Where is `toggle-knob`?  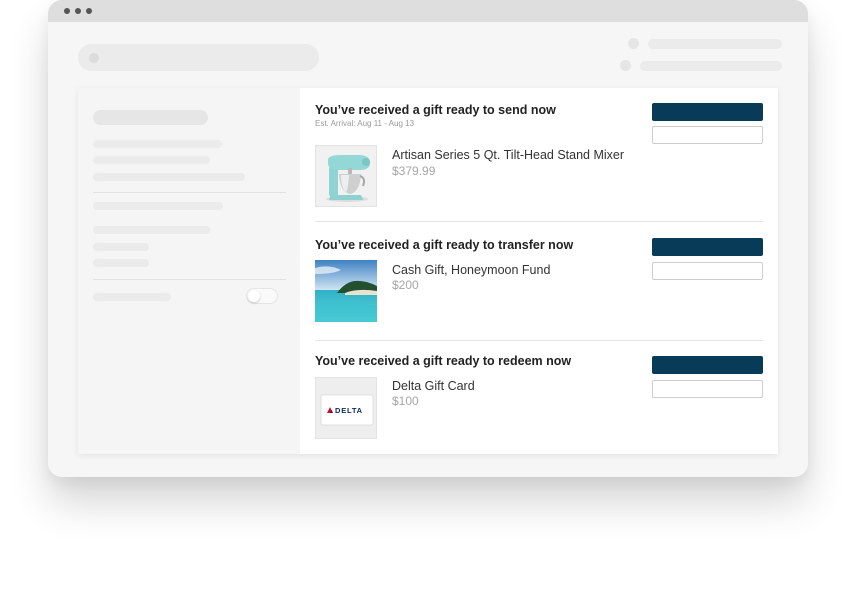 toggle-knob is located at coordinates (254, 296).